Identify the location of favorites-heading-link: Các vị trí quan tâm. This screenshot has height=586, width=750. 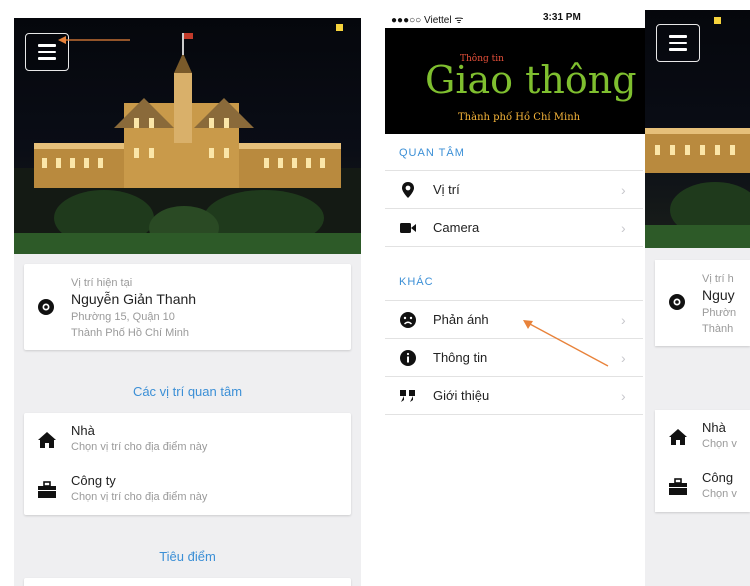
(187, 391).